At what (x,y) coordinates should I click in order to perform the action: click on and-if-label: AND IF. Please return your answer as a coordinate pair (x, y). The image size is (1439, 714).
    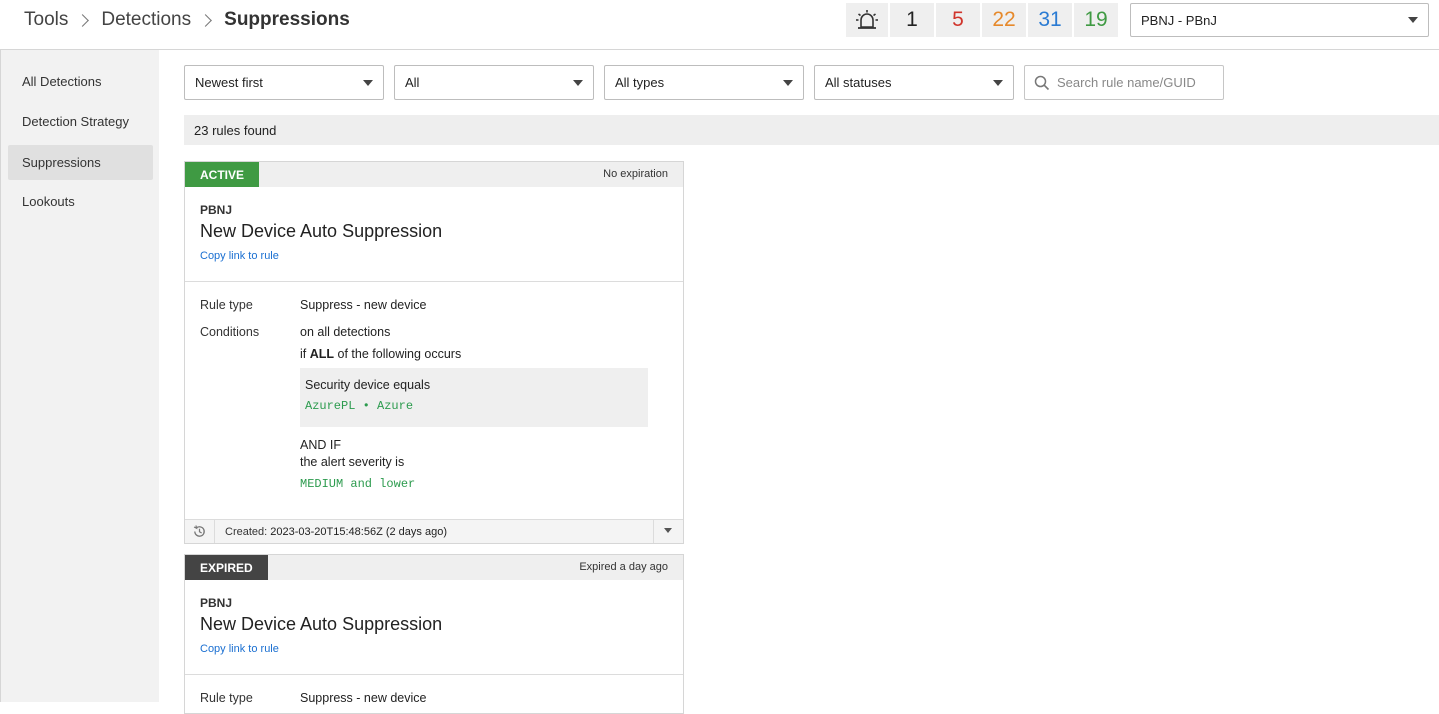
    Looking at the image, I should click on (320, 445).